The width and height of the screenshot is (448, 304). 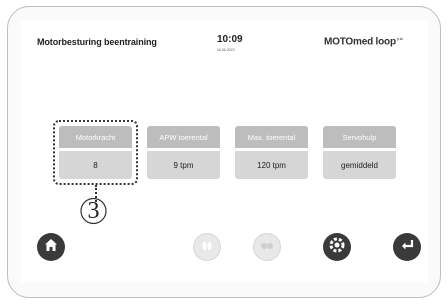 I want to click on callout-number-text: 3, so click(x=93, y=211).